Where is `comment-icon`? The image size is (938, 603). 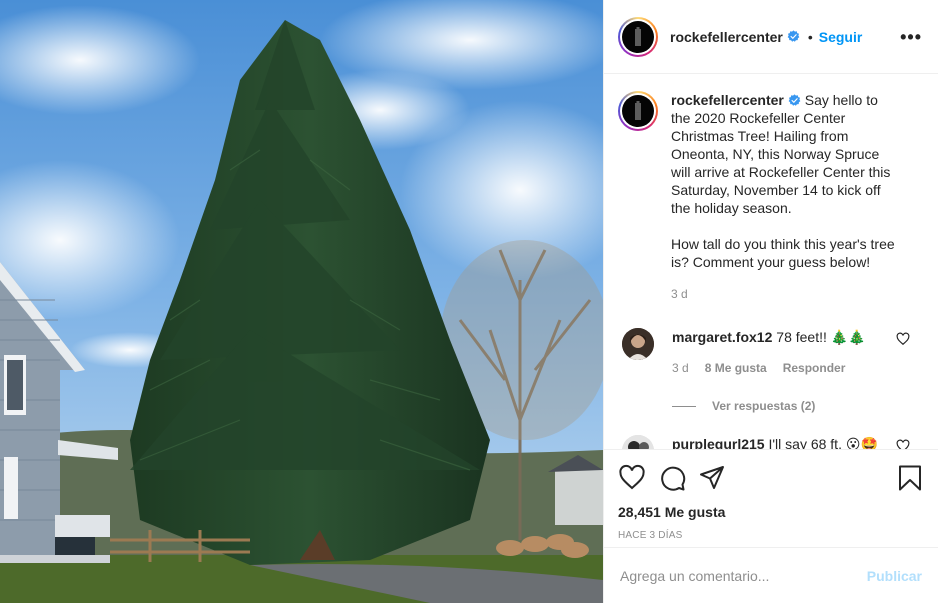 comment-icon is located at coordinates (672, 478).